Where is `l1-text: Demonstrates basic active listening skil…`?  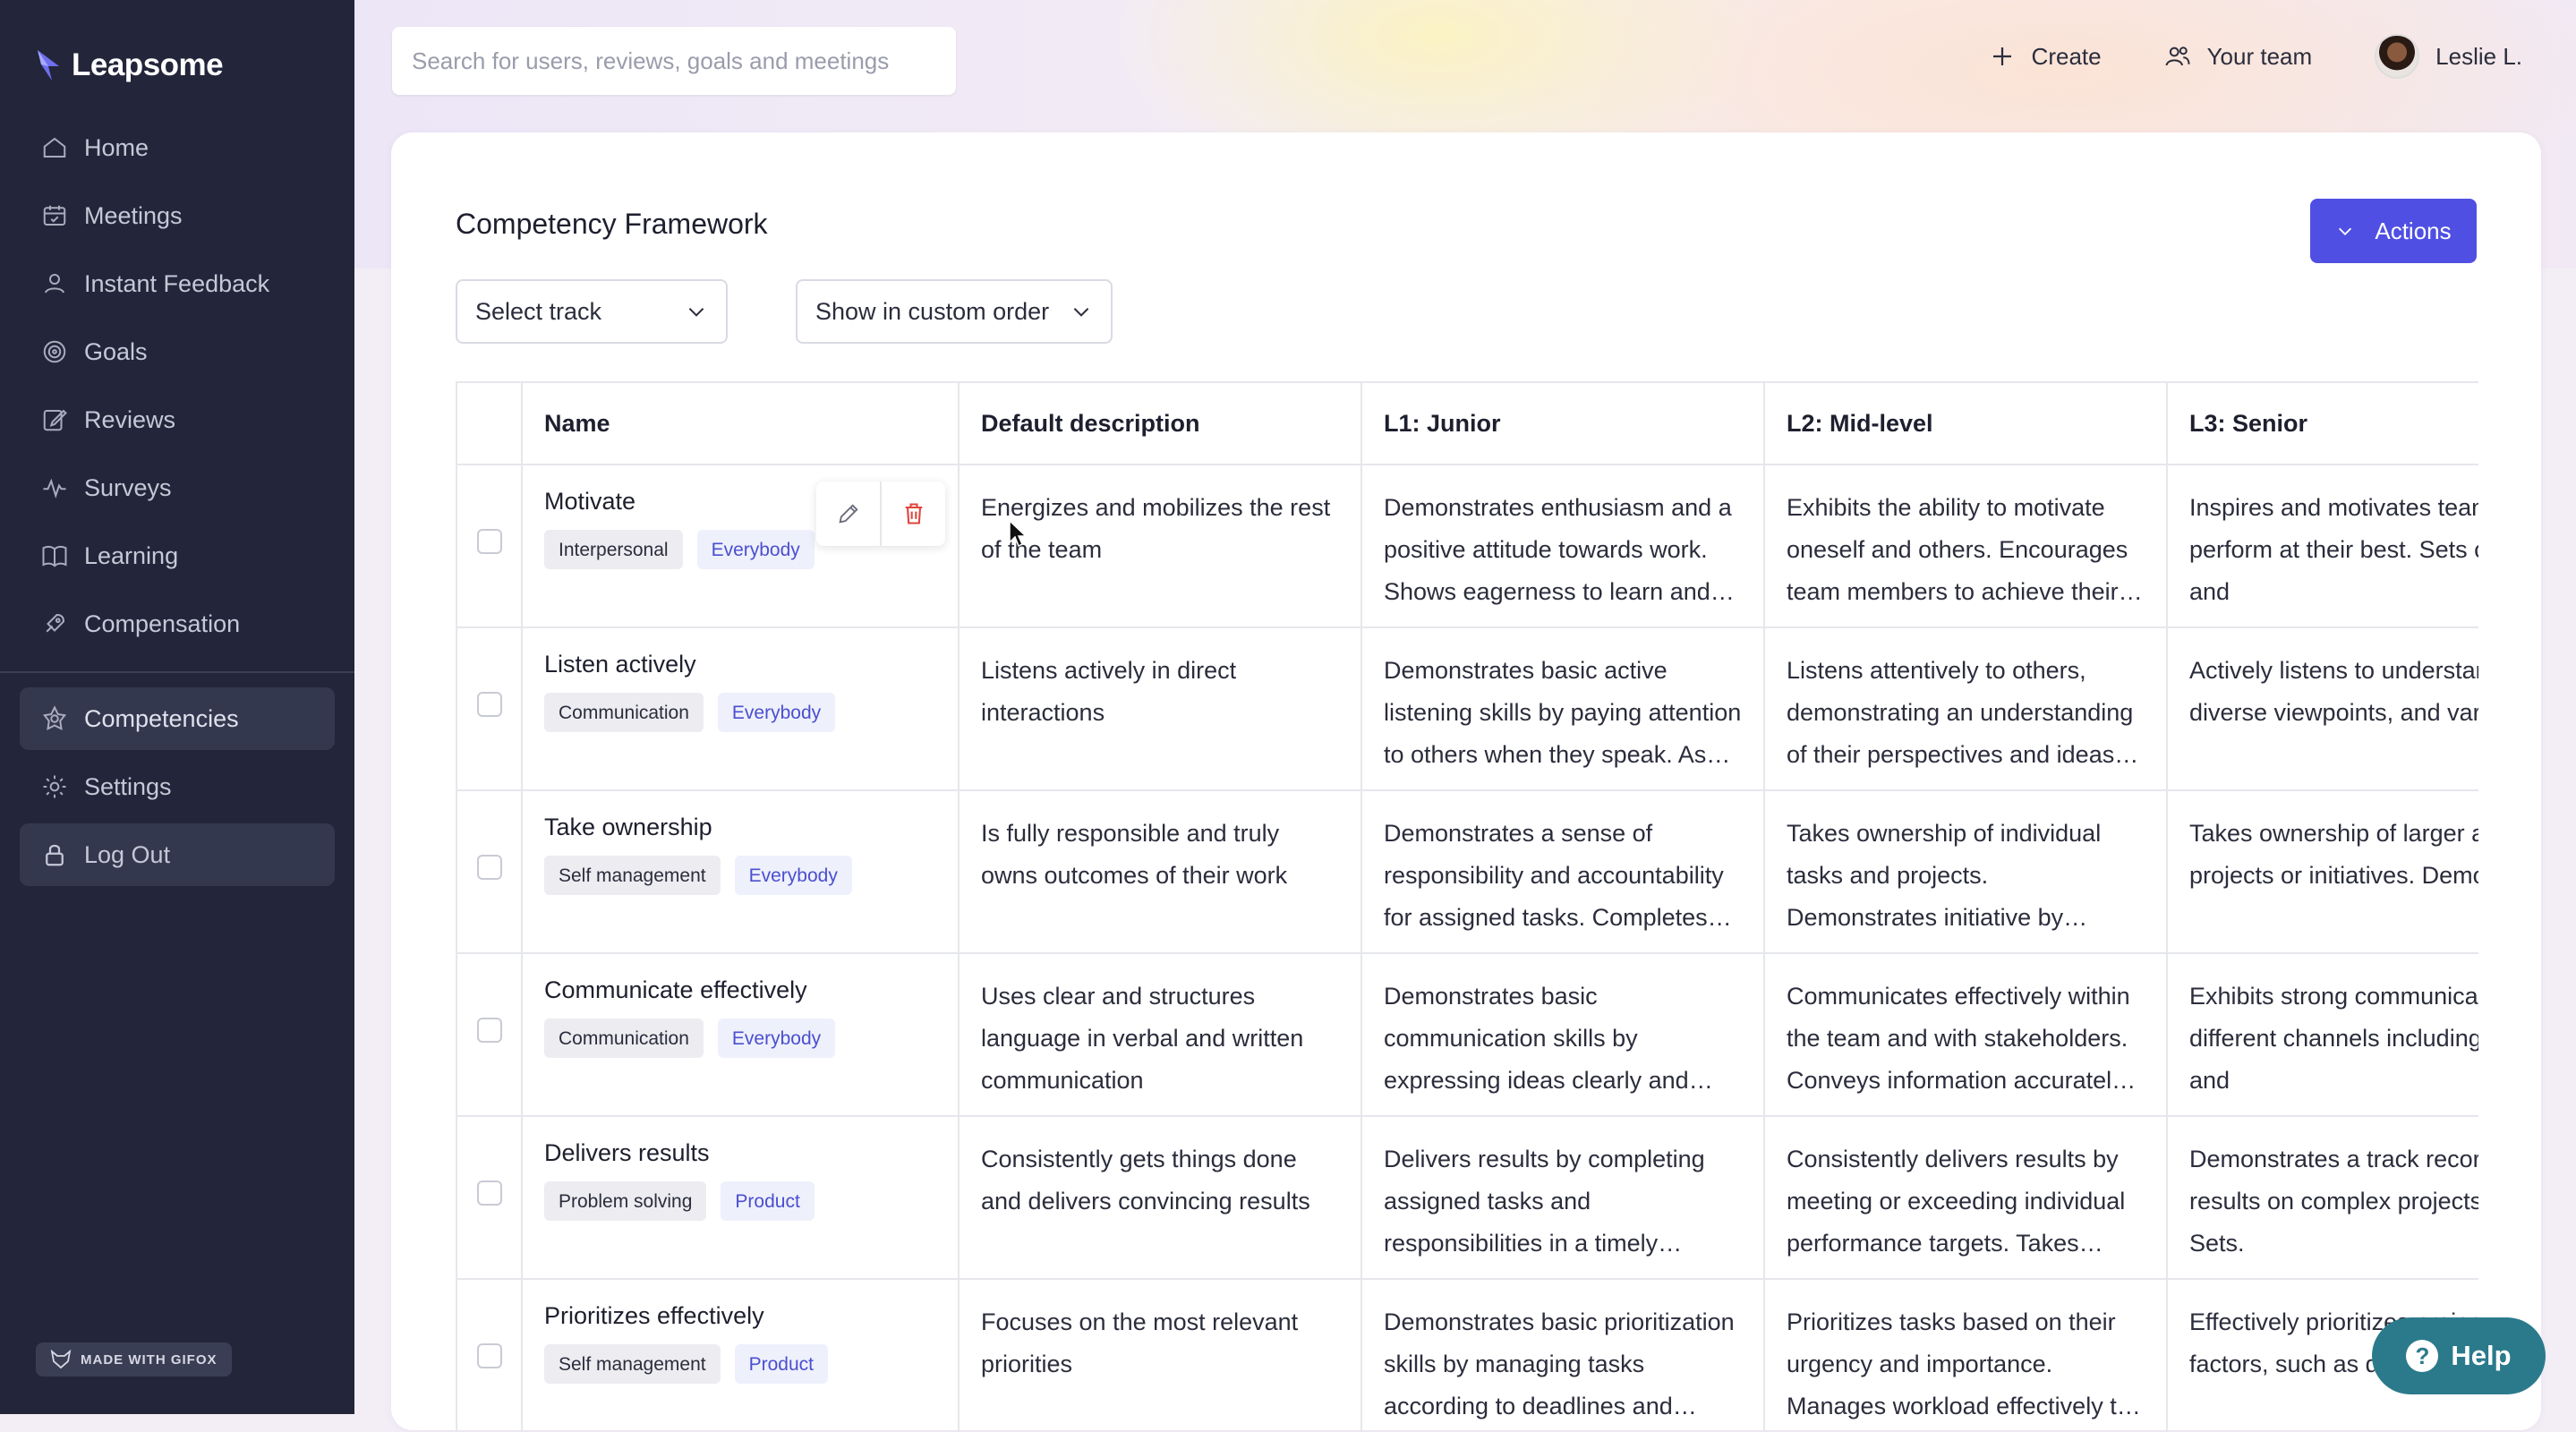
l1-text: Demonstrates basic active listening skil… is located at coordinates (1563, 712).